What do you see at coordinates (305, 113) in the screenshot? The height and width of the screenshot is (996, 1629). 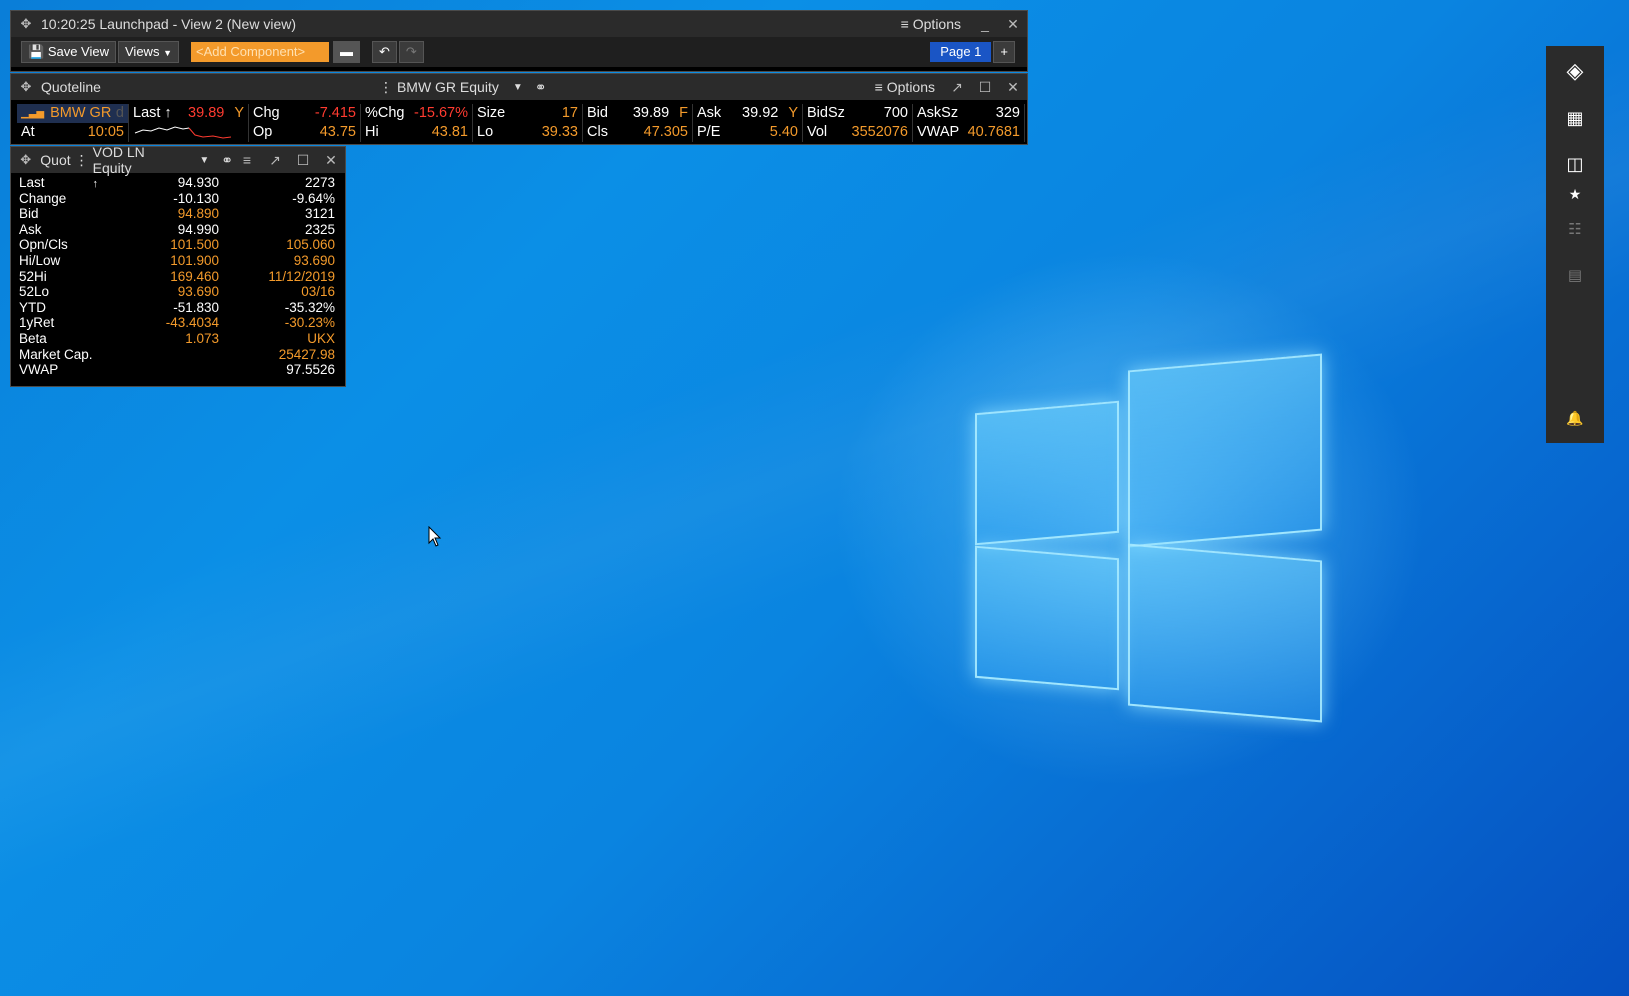 I see `quoteline-cell: Chg -7.415` at bounding box center [305, 113].